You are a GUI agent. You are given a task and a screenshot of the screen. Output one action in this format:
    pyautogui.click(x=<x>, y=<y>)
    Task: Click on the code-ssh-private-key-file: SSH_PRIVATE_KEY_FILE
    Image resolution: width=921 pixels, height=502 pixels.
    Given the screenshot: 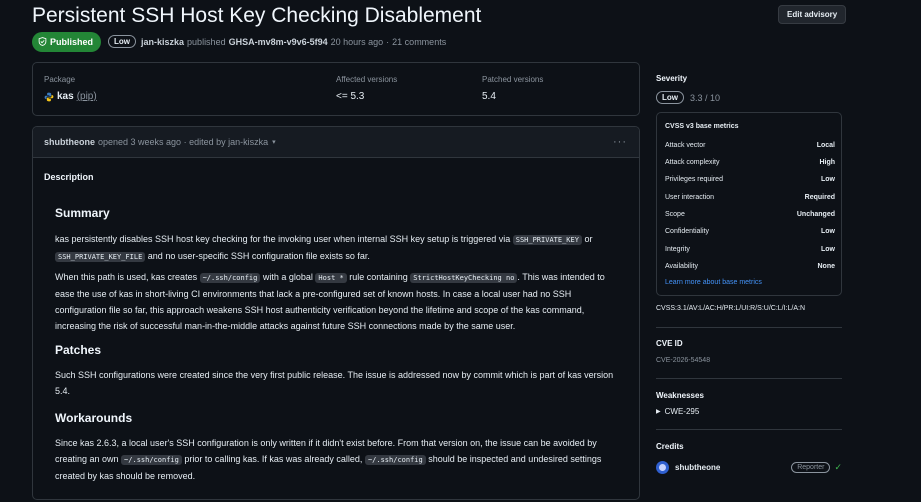 What is the action you would take?
    pyautogui.click(x=100, y=257)
    